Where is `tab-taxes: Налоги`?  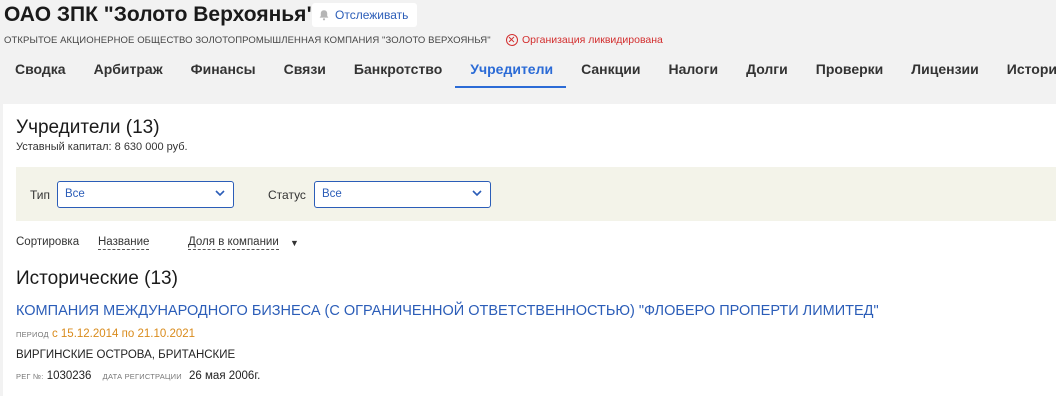 tab-taxes: Налоги is located at coordinates (692, 69).